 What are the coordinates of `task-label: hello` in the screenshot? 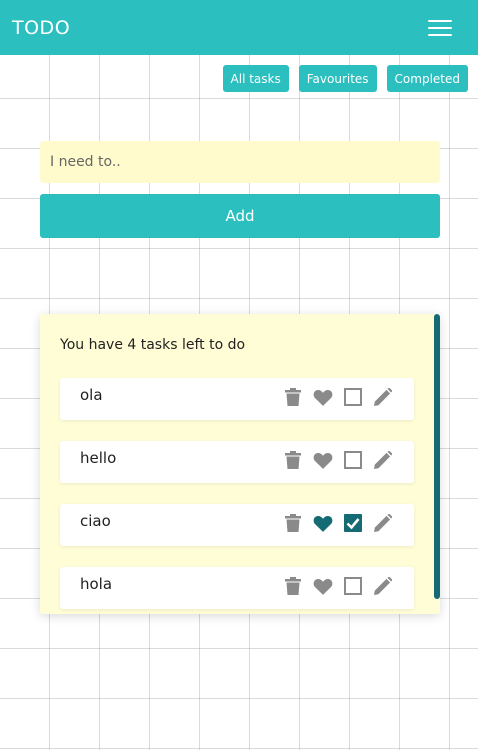 It's located at (98, 458).